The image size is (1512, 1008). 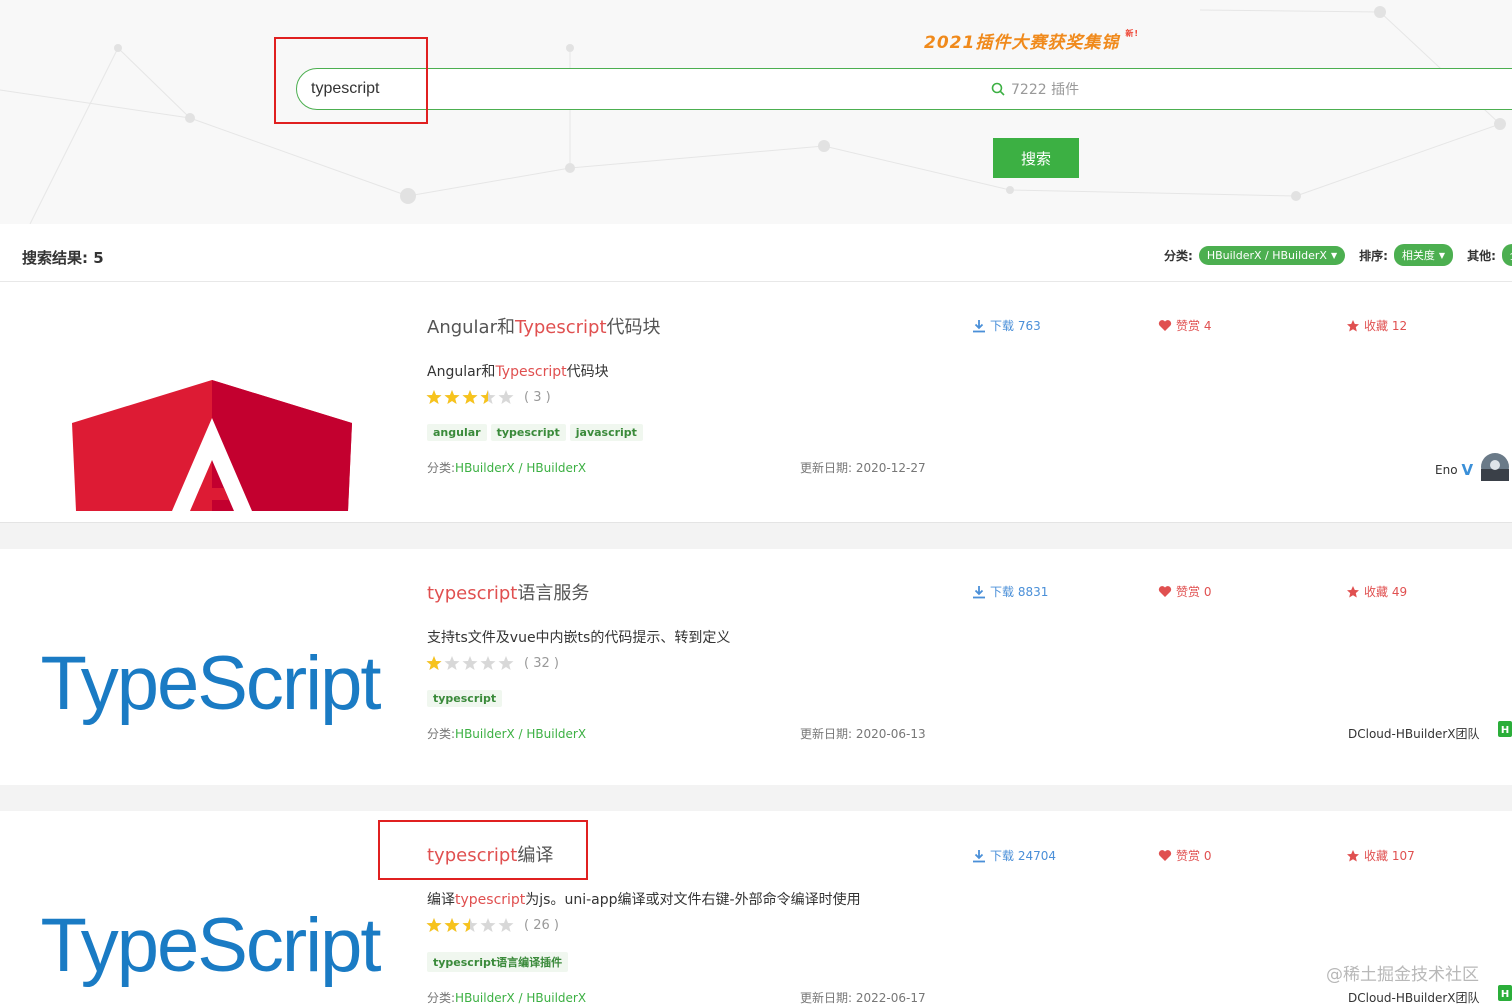 What do you see at coordinates (1506, 255) in the screenshot?
I see `other-filter: 全部` at bounding box center [1506, 255].